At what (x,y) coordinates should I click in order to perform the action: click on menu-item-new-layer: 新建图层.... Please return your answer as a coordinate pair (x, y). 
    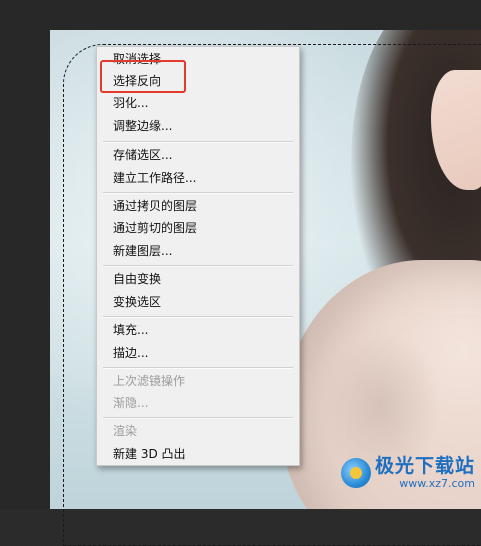
    Looking at the image, I should click on (142, 251).